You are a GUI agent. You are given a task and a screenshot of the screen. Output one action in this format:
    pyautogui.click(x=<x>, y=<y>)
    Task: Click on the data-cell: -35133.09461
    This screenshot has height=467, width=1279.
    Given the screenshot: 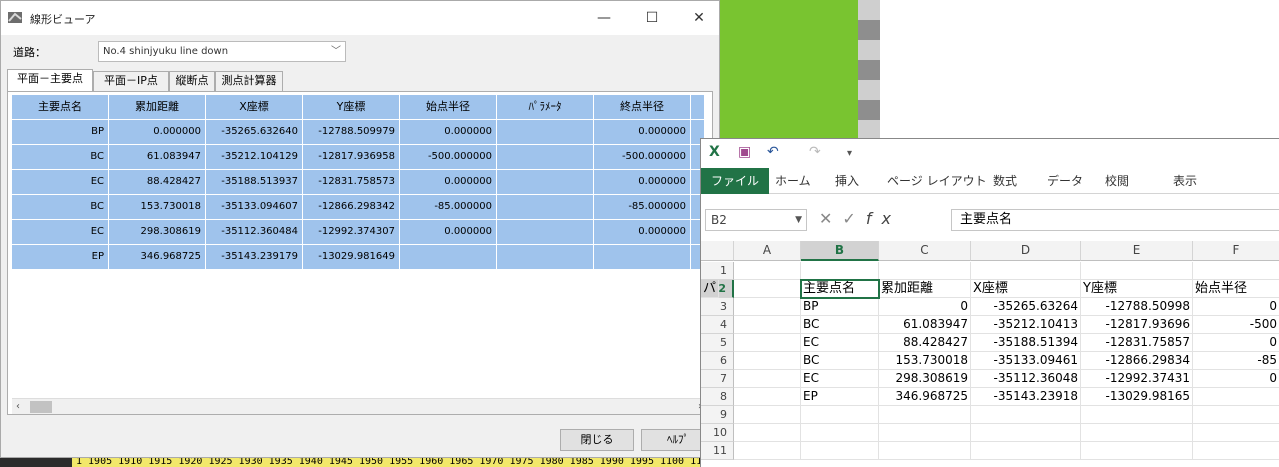 What is the action you would take?
    pyautogui.click(x=1026, y=361)
    